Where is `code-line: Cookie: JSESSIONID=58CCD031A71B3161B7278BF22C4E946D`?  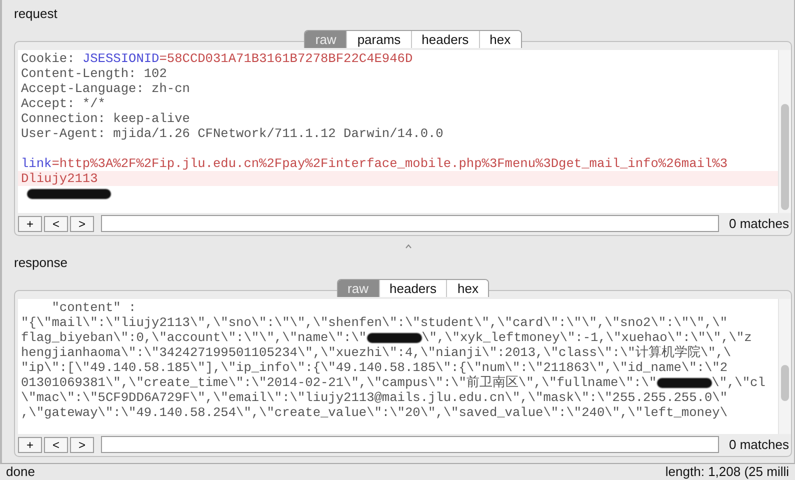 code-line: Cookie: JSESSIONID=58CCD031A71B3161B7278BF22C4E946D is located at coordinates (217, 58).